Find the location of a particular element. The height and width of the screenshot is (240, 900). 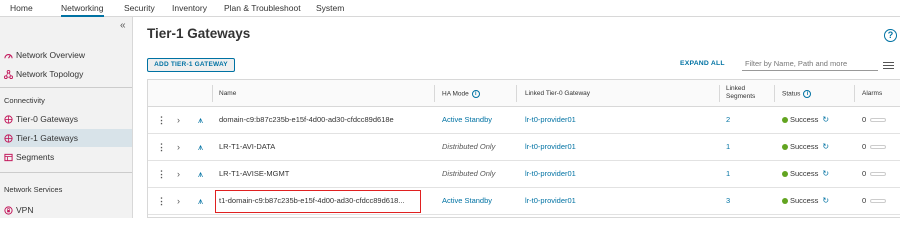

tier0-gateway-icon is located at coordinates (8, 119).